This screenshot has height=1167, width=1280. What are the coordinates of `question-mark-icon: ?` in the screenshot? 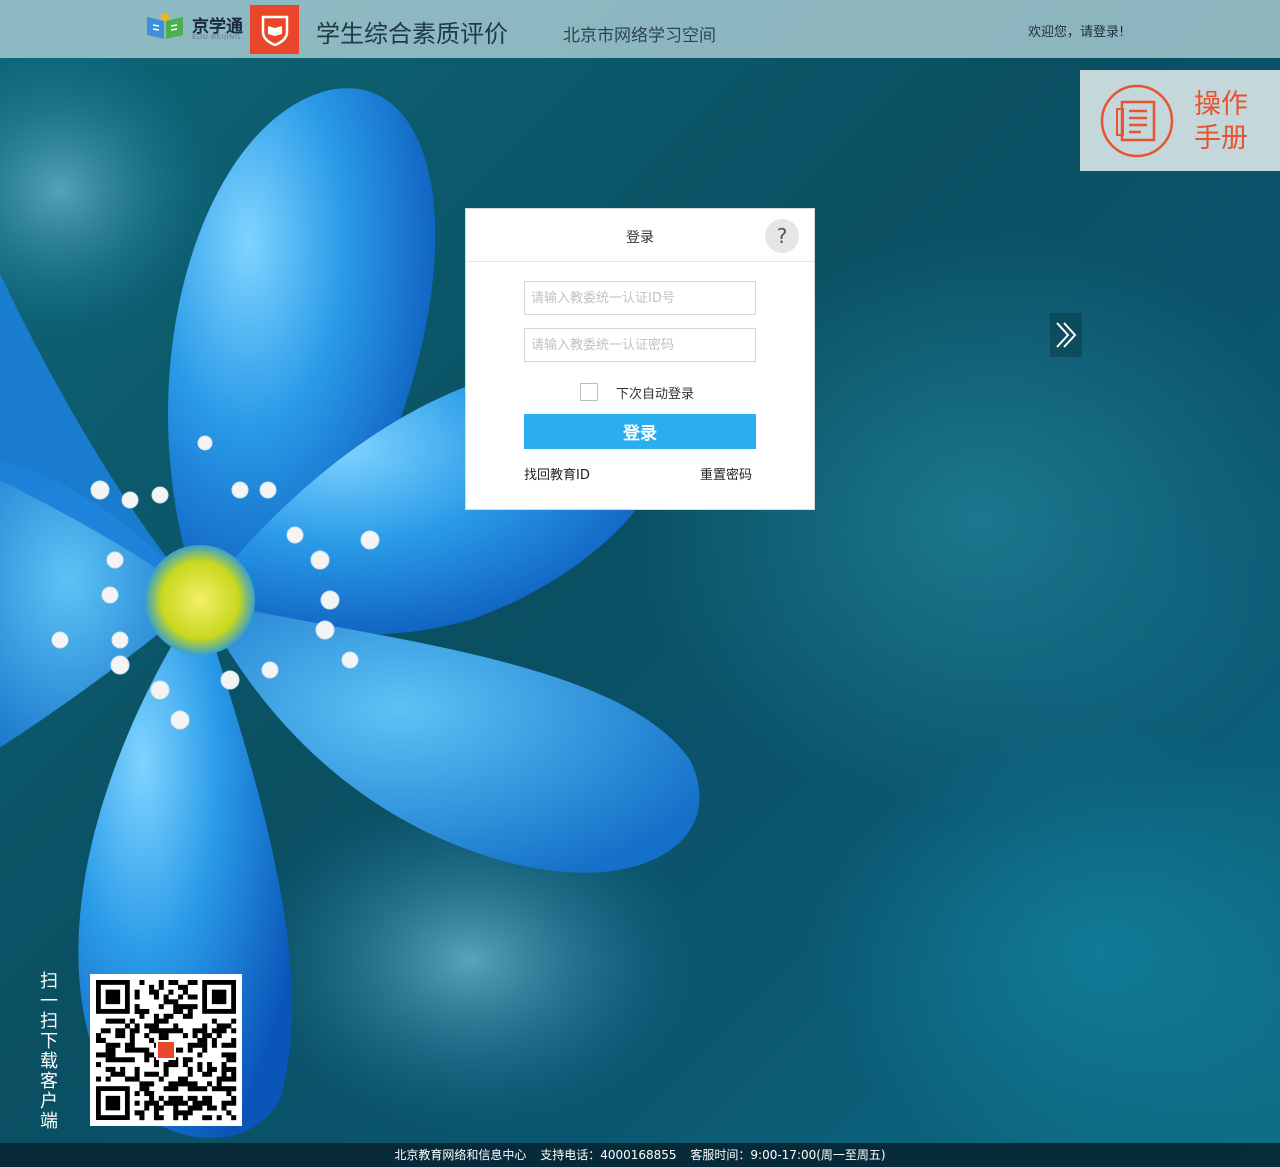 It's located at (782, 236).